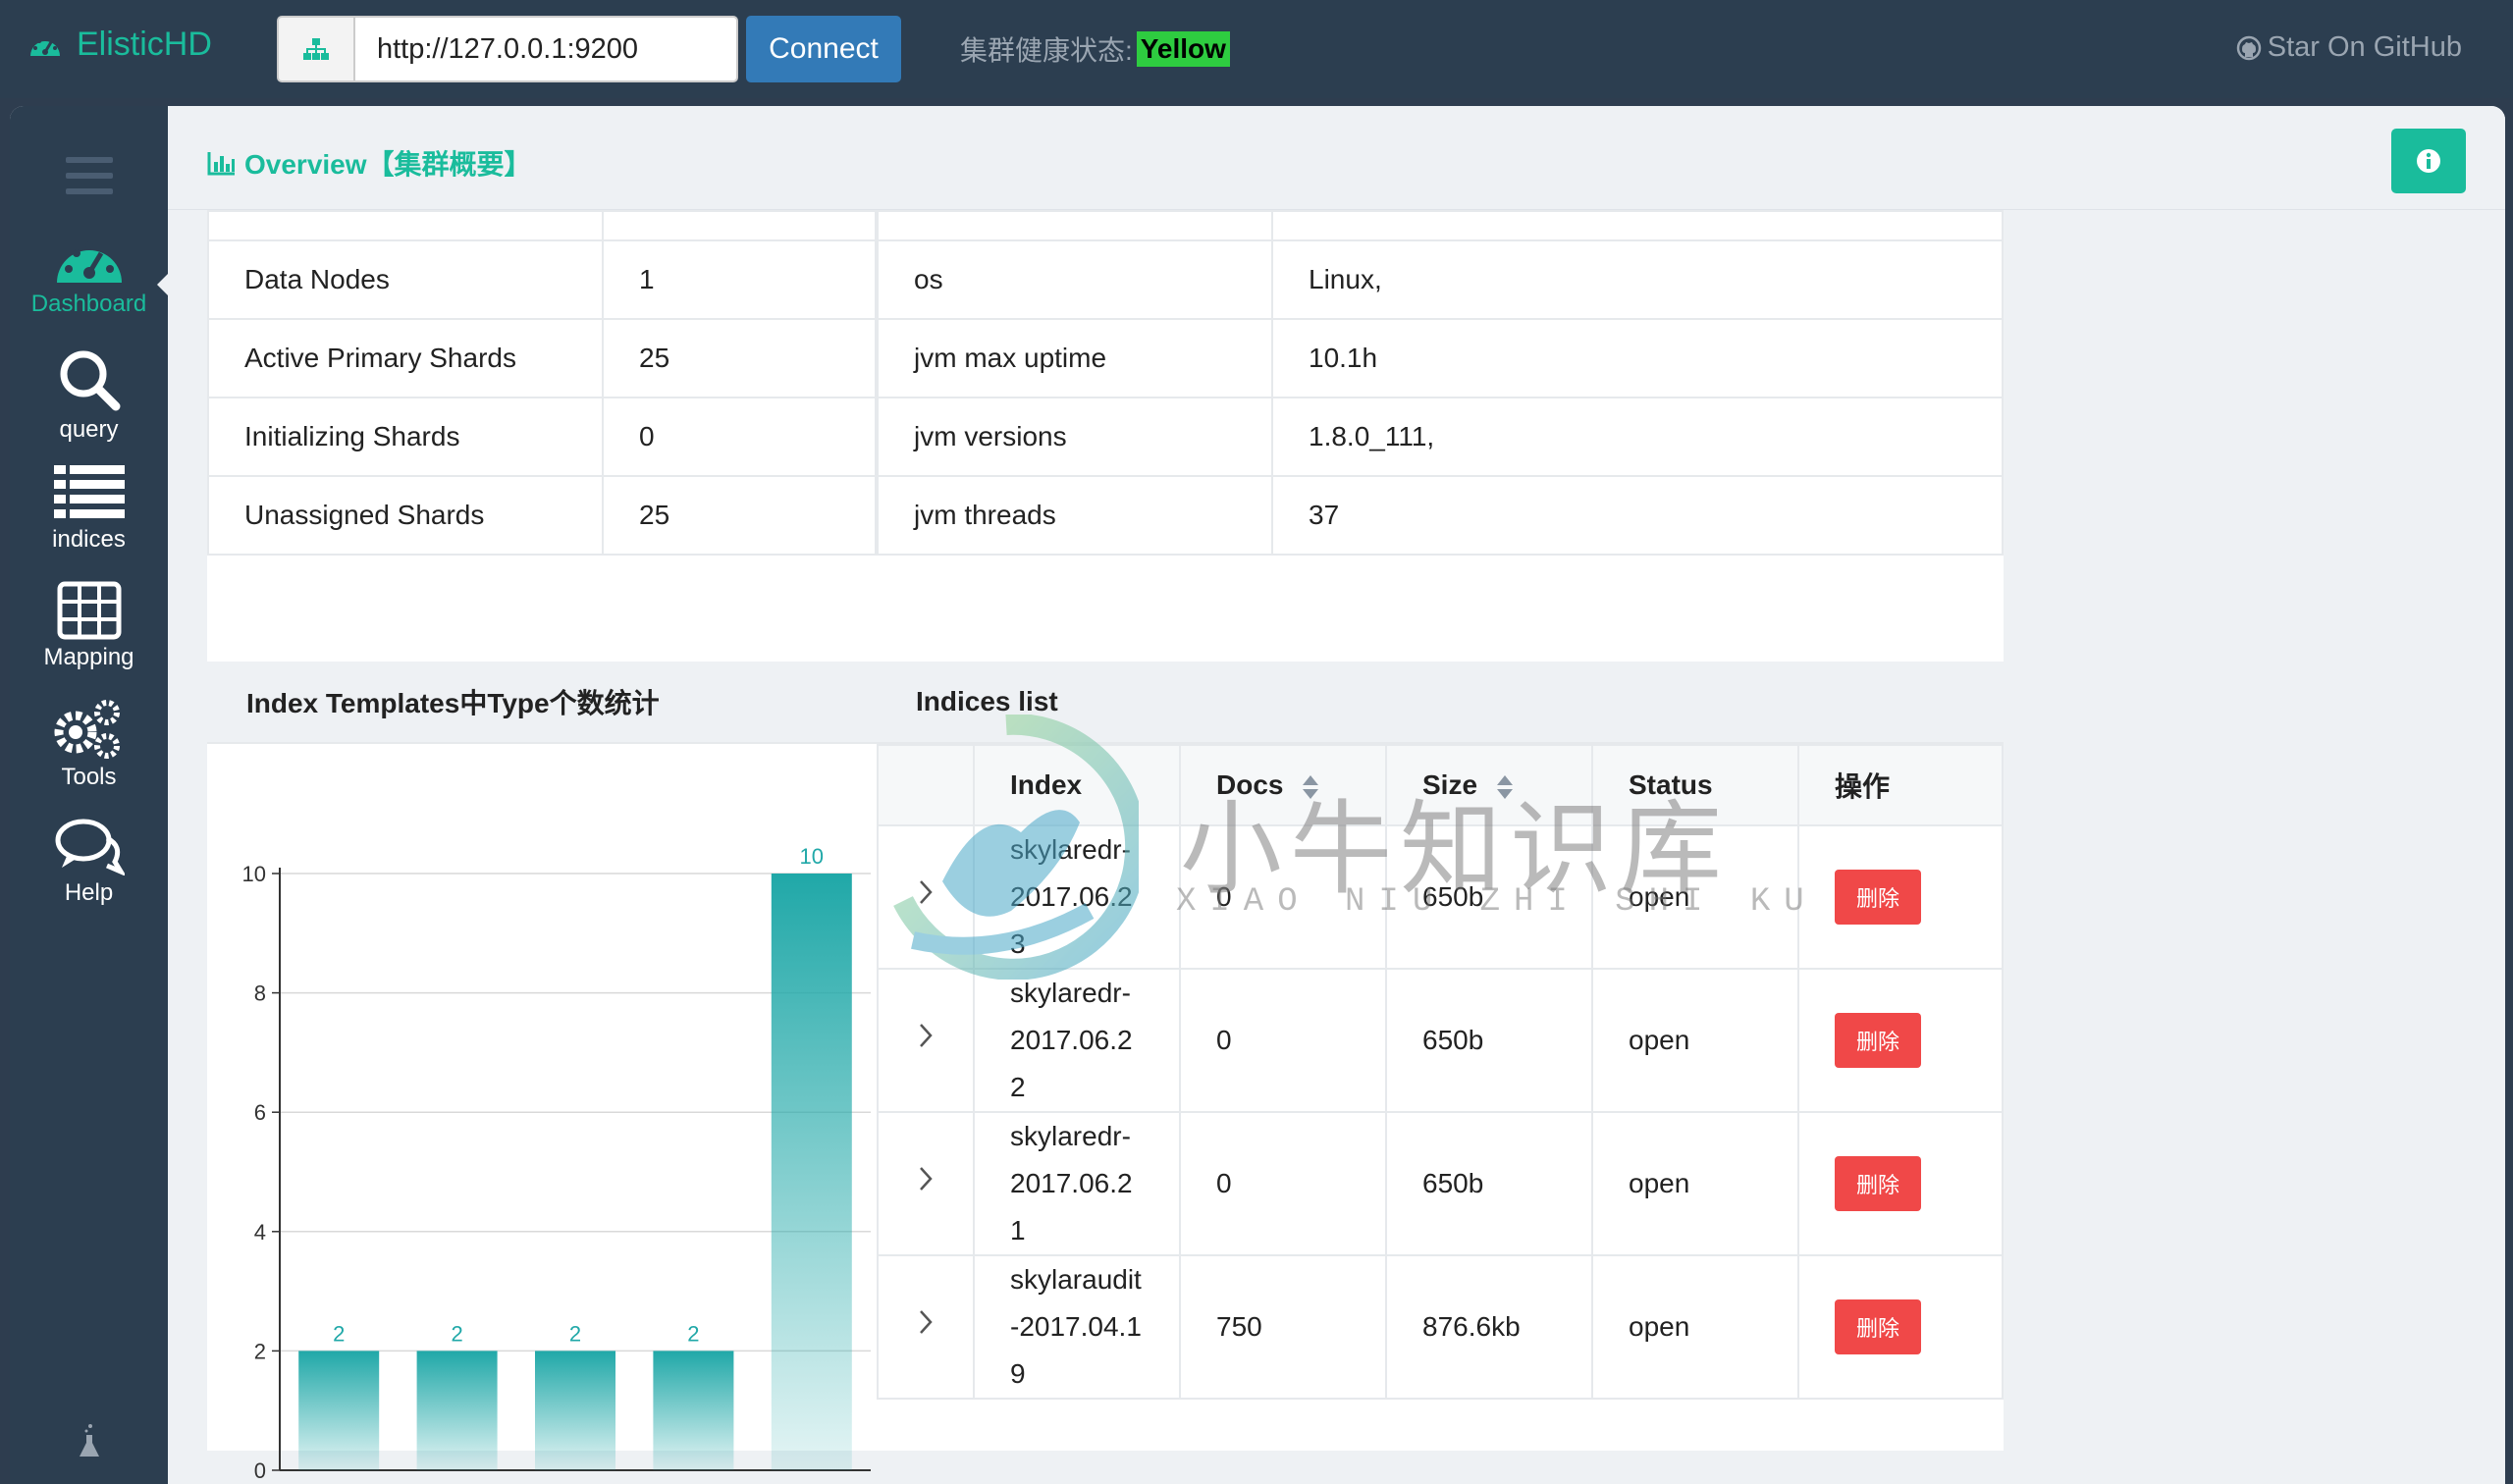 This screenshot has width=2513, height=1484. I want to click on stat-value: 1, so click(740, 279).